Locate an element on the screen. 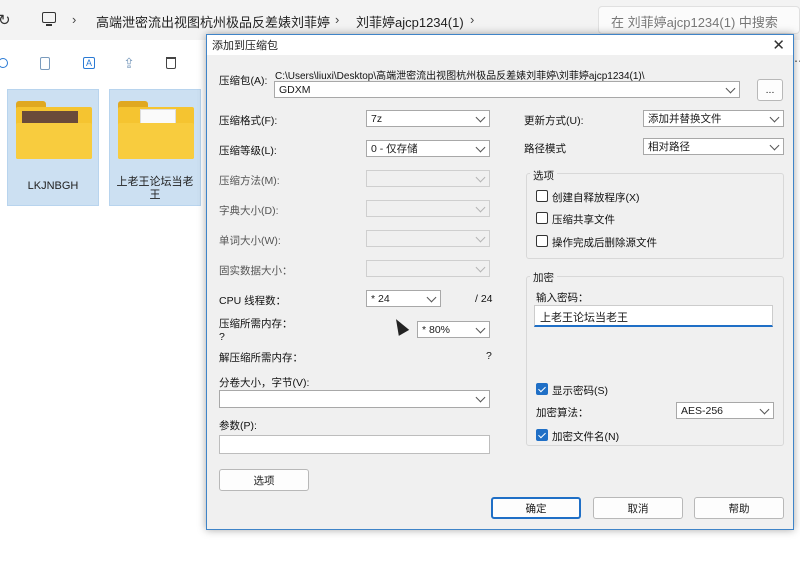 This screenshot has width=800, height=578. encryption-method-value: AES-256 is located at coordinates (702, 410).